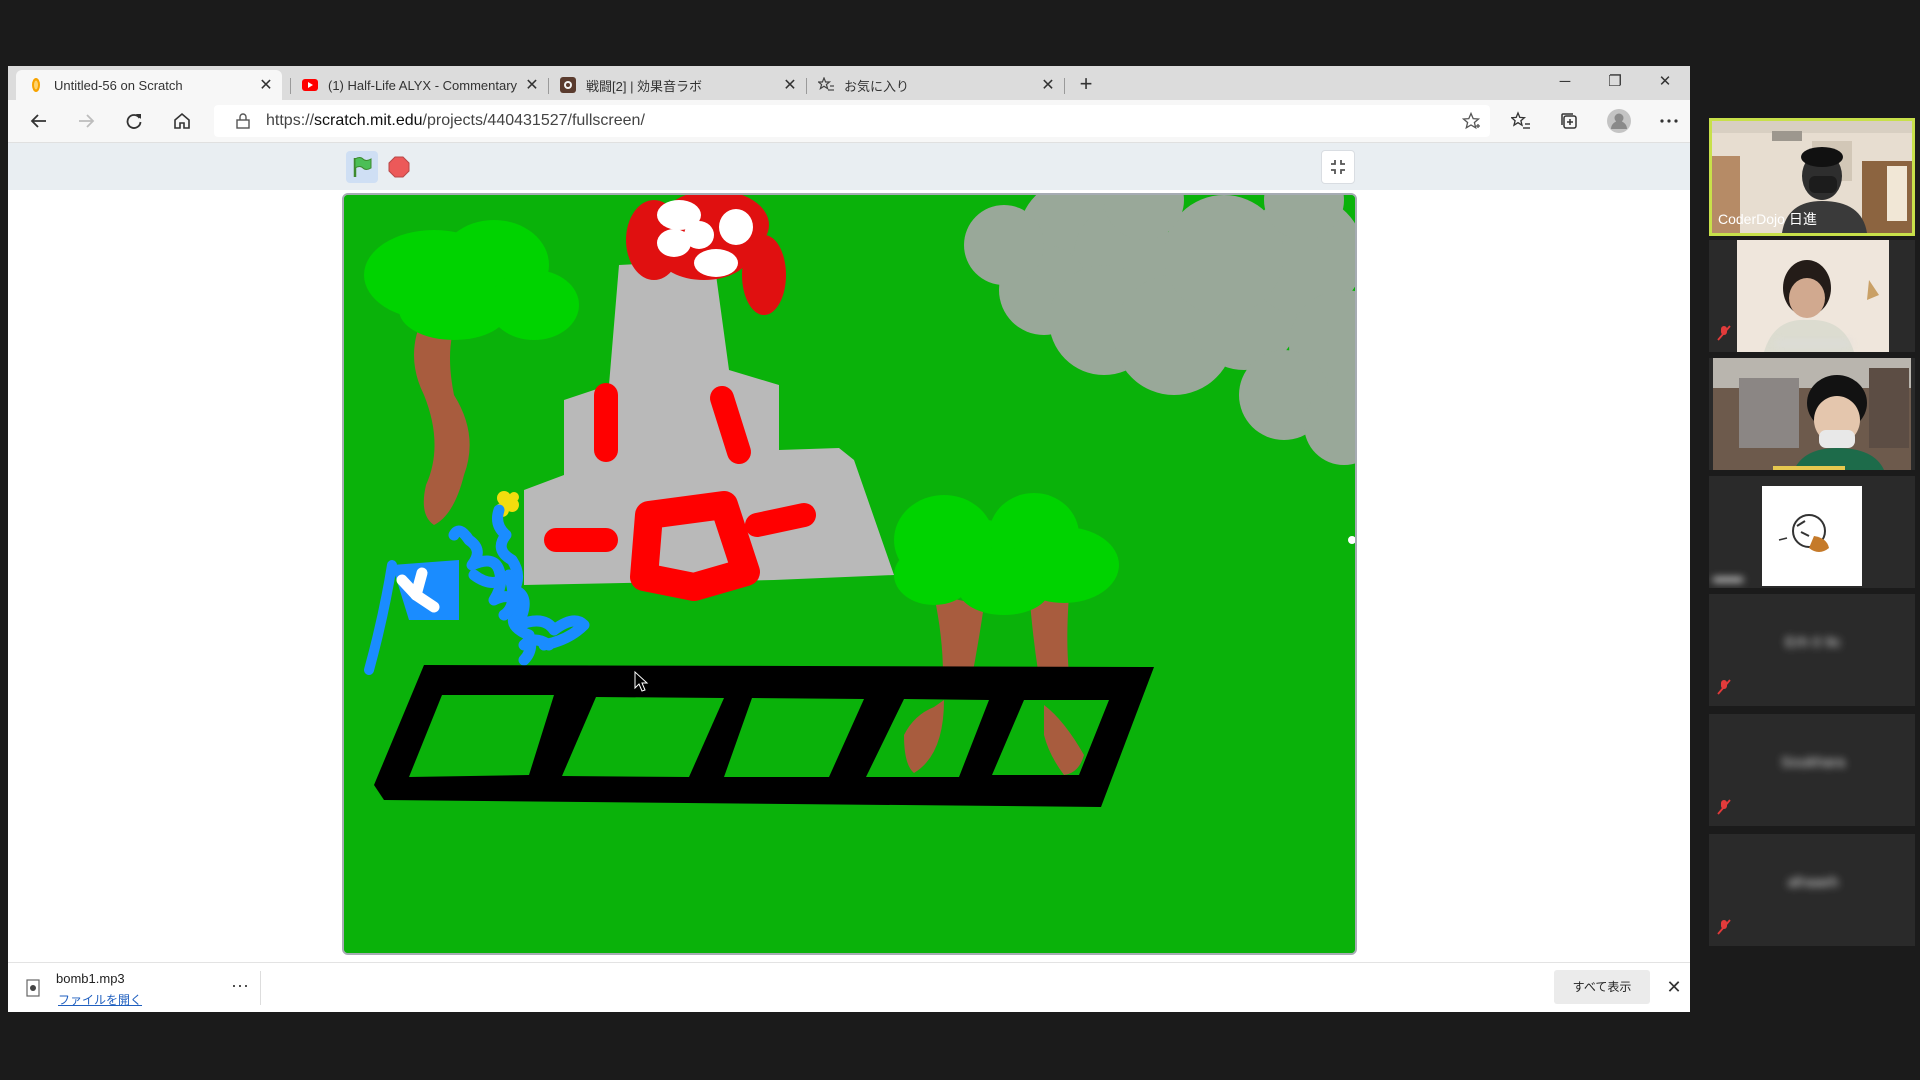 The width and height of the screenshot is (1920, 1080). I want to click on tab-soundlab: 戦闘[2] | 効果音ラボ ✕, so click(677, 85).